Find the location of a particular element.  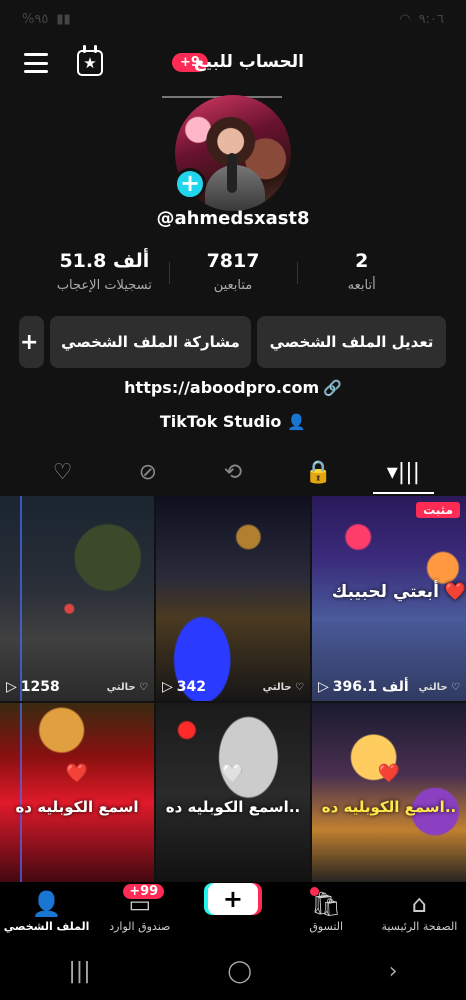

nav-shop-label: التسوق is located at coordinates (326, 926).